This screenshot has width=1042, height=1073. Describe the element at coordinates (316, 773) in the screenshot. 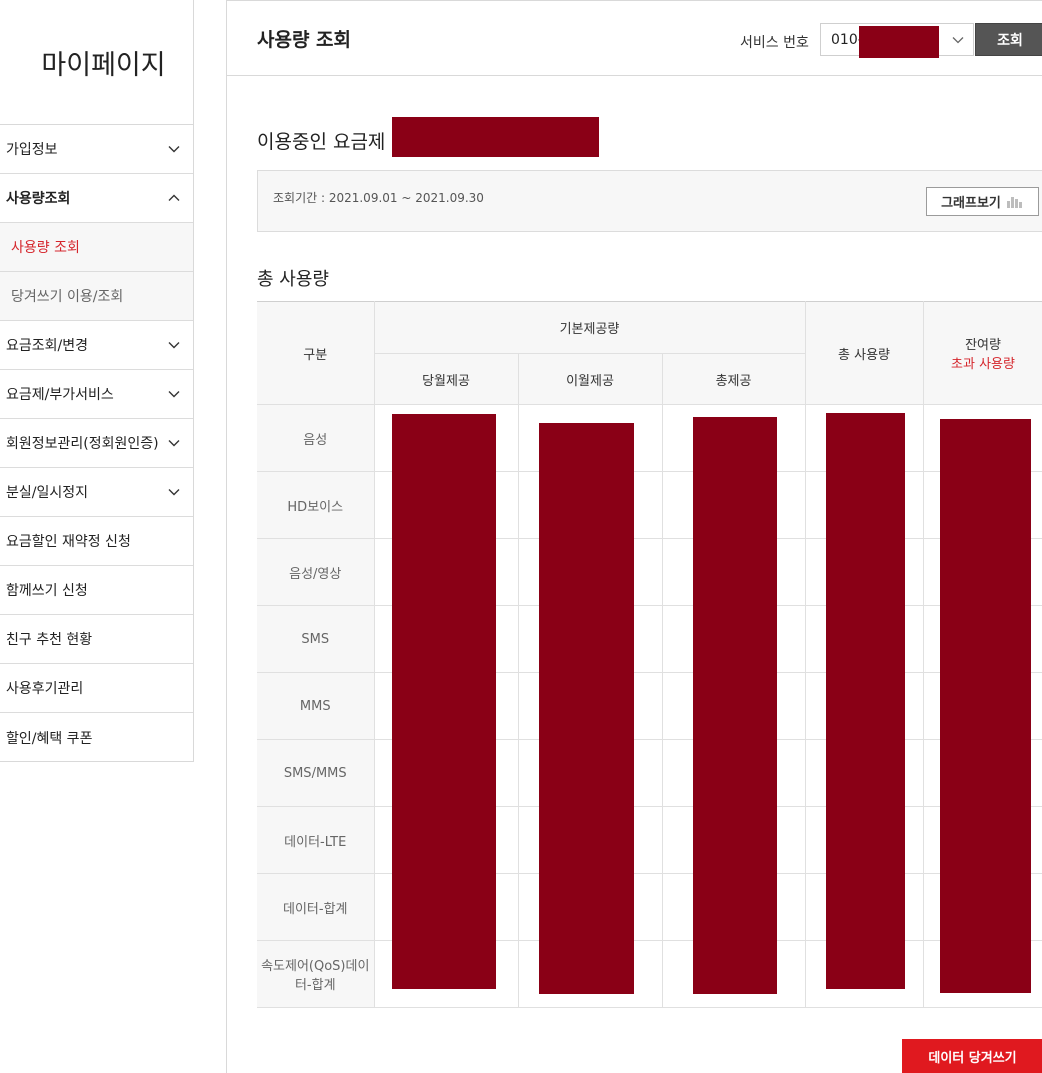

I see `row-category: SMS/MMS` at that location.